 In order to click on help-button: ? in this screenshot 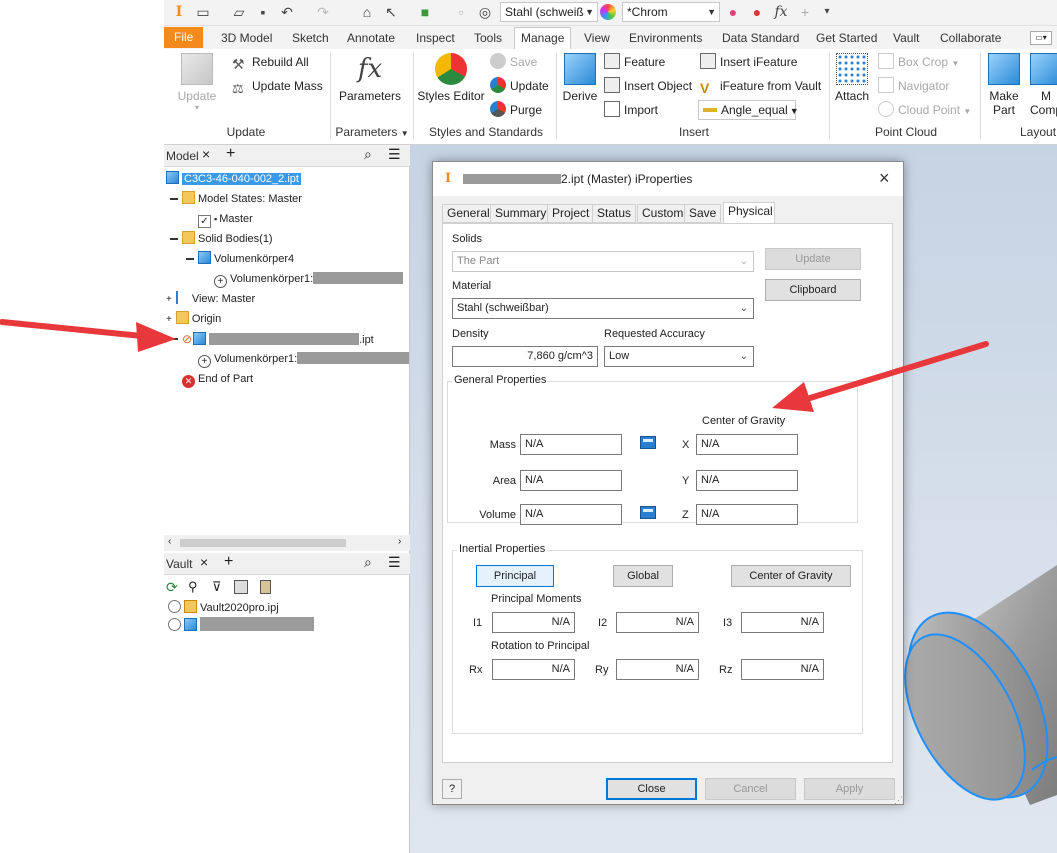, I will do `click(452, 789)`.